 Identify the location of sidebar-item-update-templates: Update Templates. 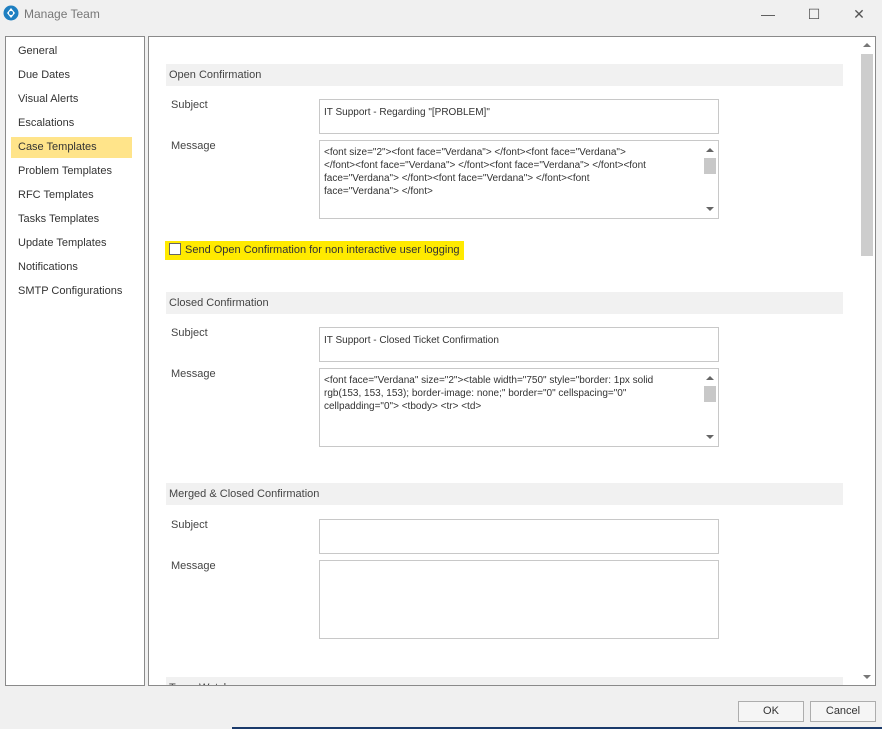
(71, 243).